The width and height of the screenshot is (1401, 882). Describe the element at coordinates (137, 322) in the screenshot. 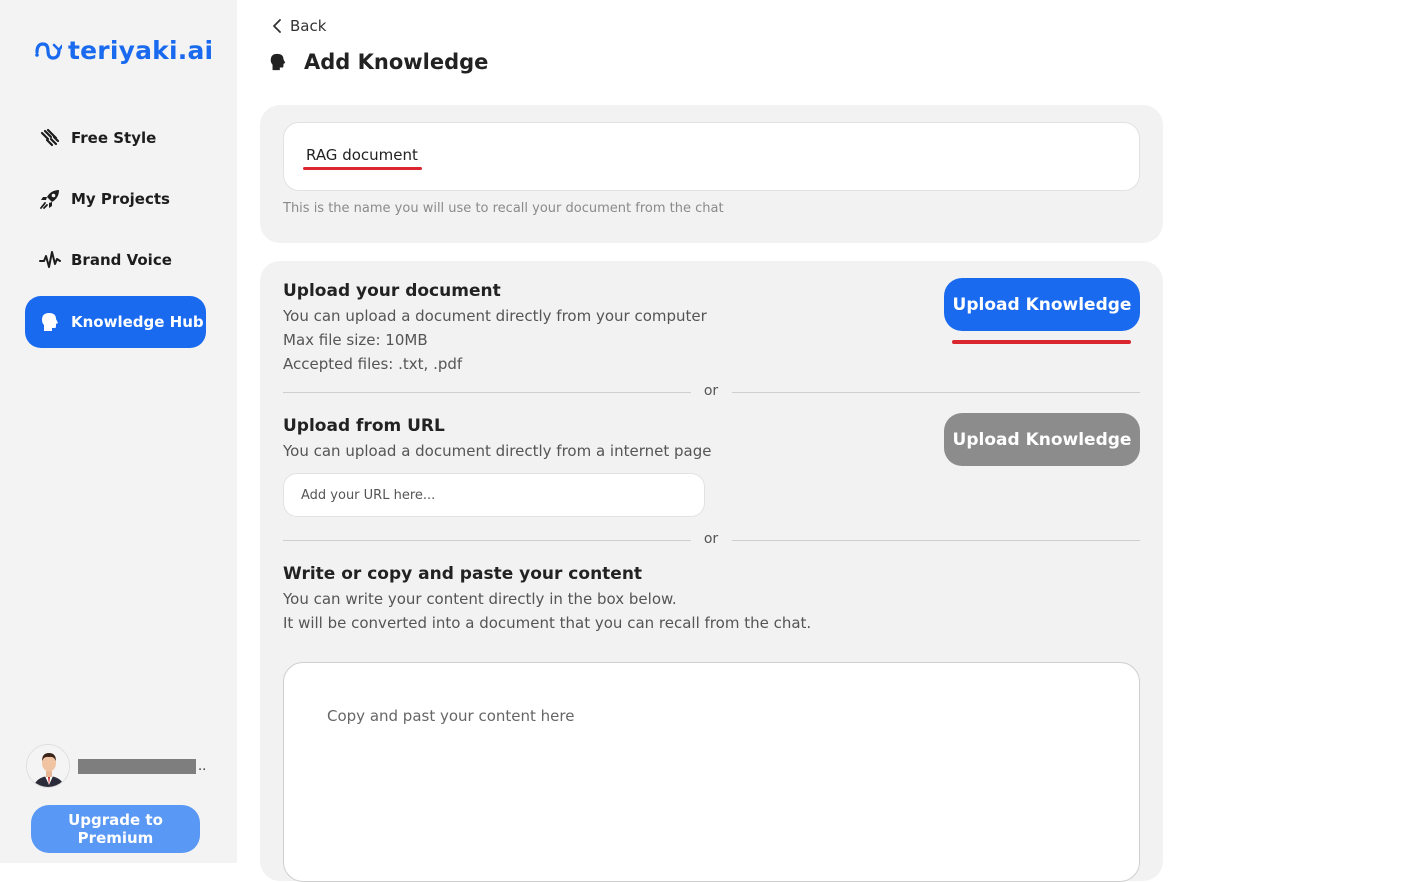

I see `sidebar-item-label: Knowledge Hub` at that location.